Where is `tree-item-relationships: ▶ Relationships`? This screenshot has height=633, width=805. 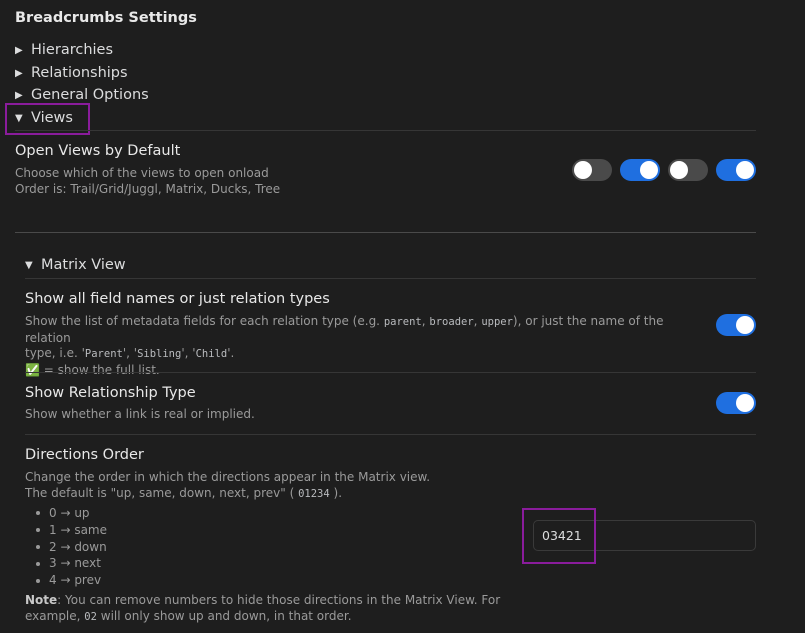
tree-item-relationships: ▶ Relationships is located at coordinates (71, 73).